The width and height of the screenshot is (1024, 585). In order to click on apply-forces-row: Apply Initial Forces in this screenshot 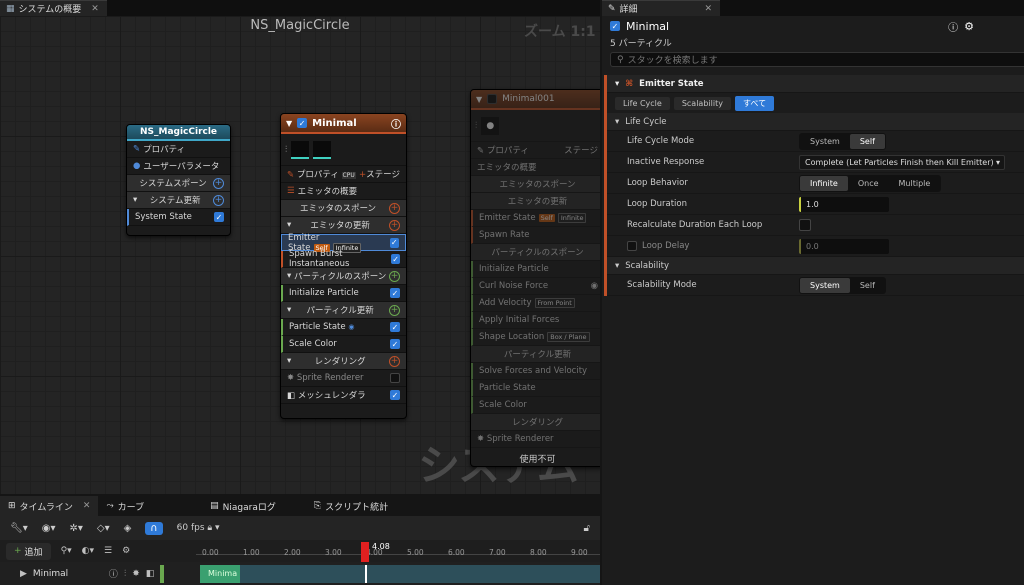, I will do `click(535, 320)`.